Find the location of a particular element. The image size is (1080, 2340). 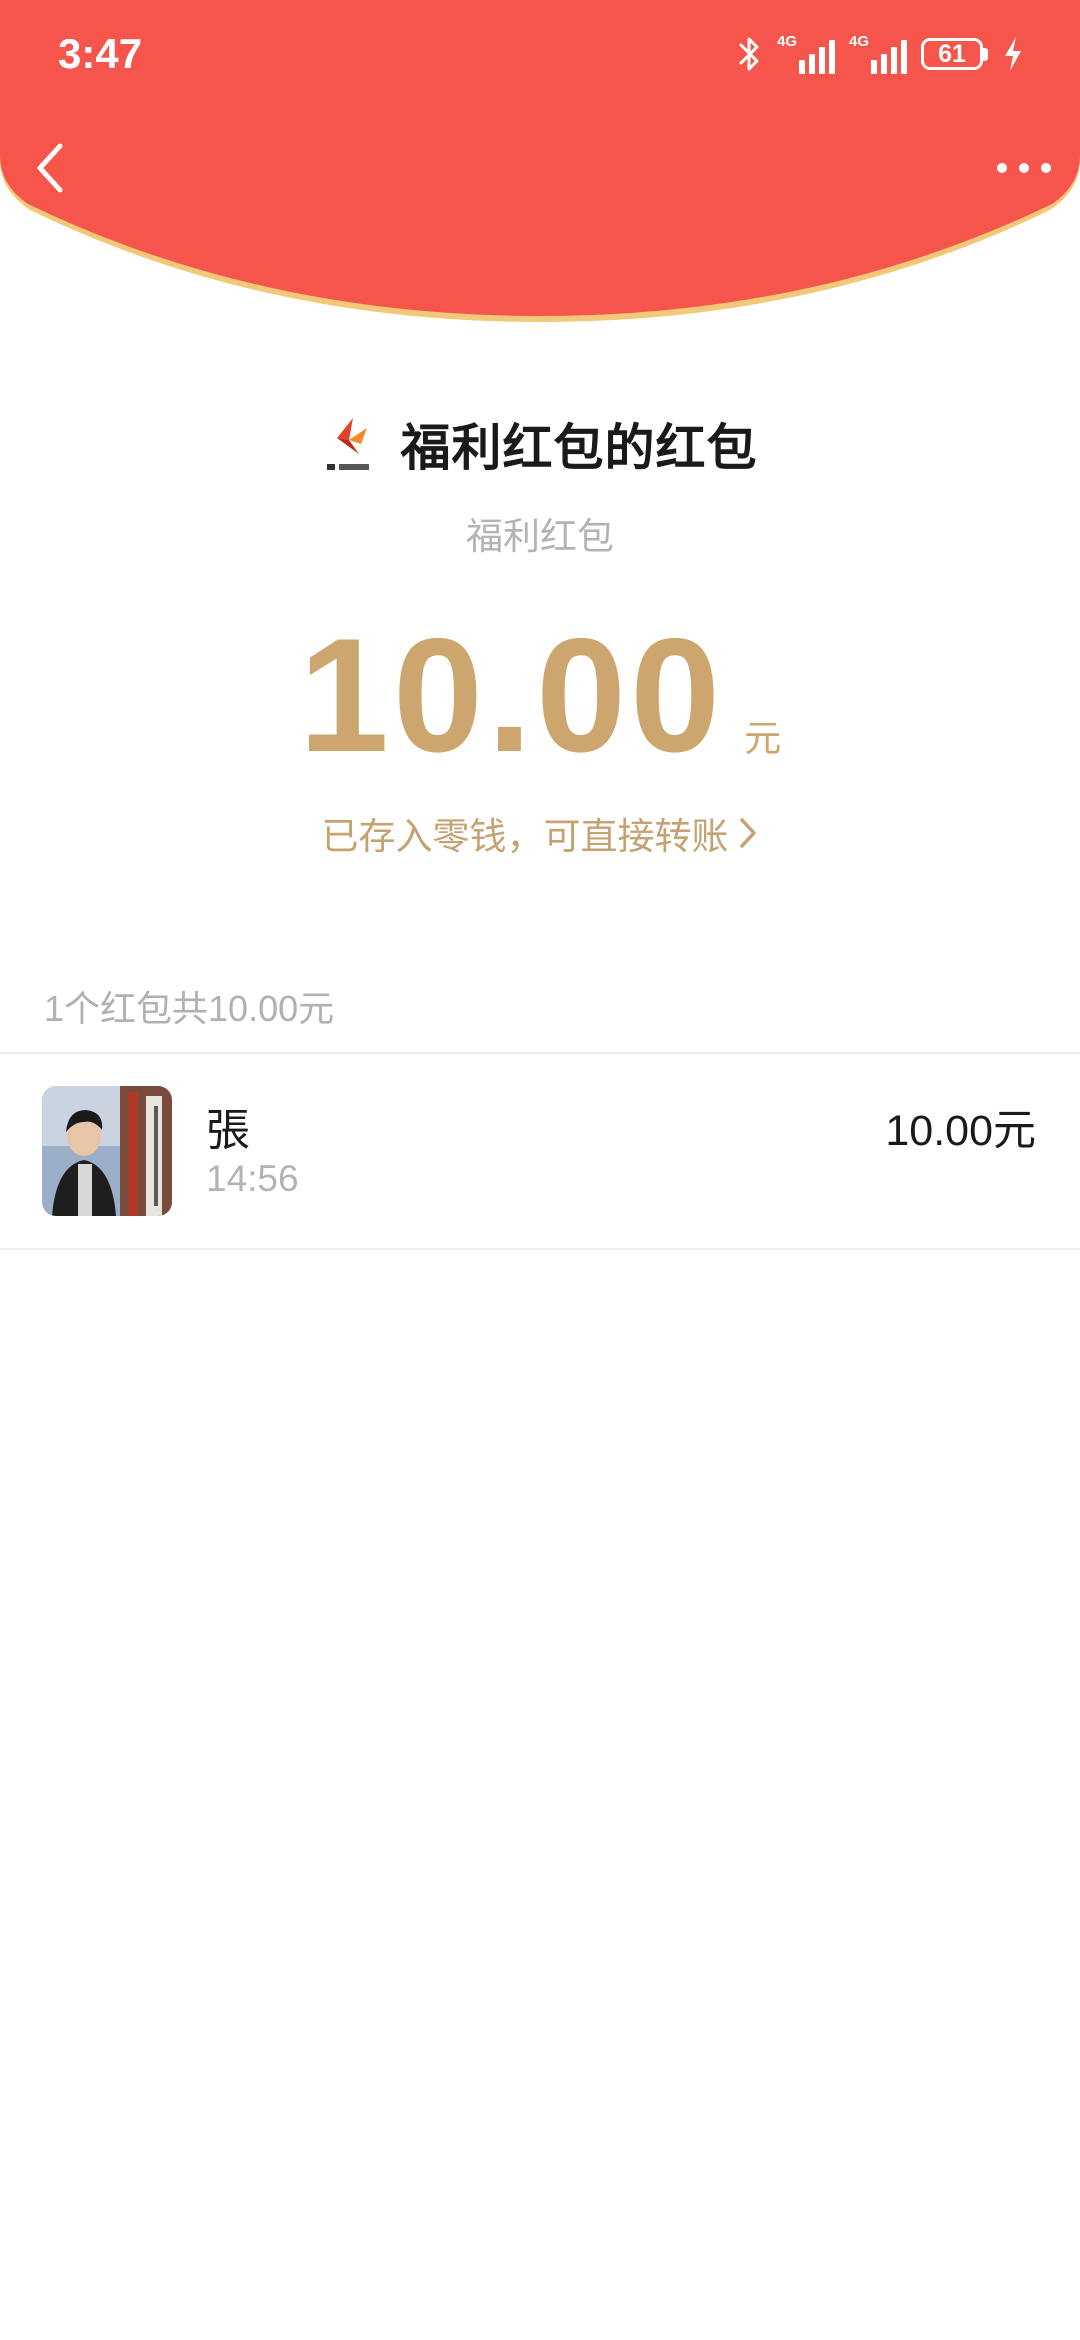

amount-value: 10.00 is located at coordinates (511, 695).